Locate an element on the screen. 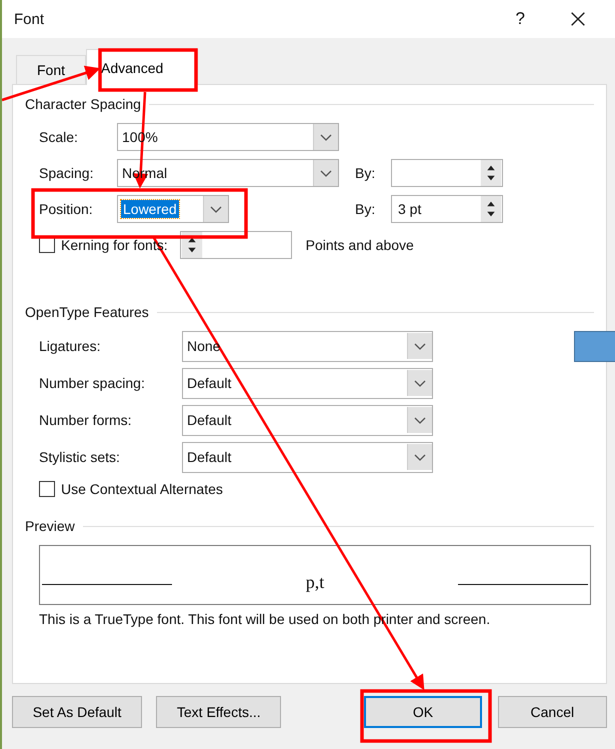 Image resolution: width=615 pixels, height=749 pixels. dialog-button: OK is located at coordinates (423, 712).